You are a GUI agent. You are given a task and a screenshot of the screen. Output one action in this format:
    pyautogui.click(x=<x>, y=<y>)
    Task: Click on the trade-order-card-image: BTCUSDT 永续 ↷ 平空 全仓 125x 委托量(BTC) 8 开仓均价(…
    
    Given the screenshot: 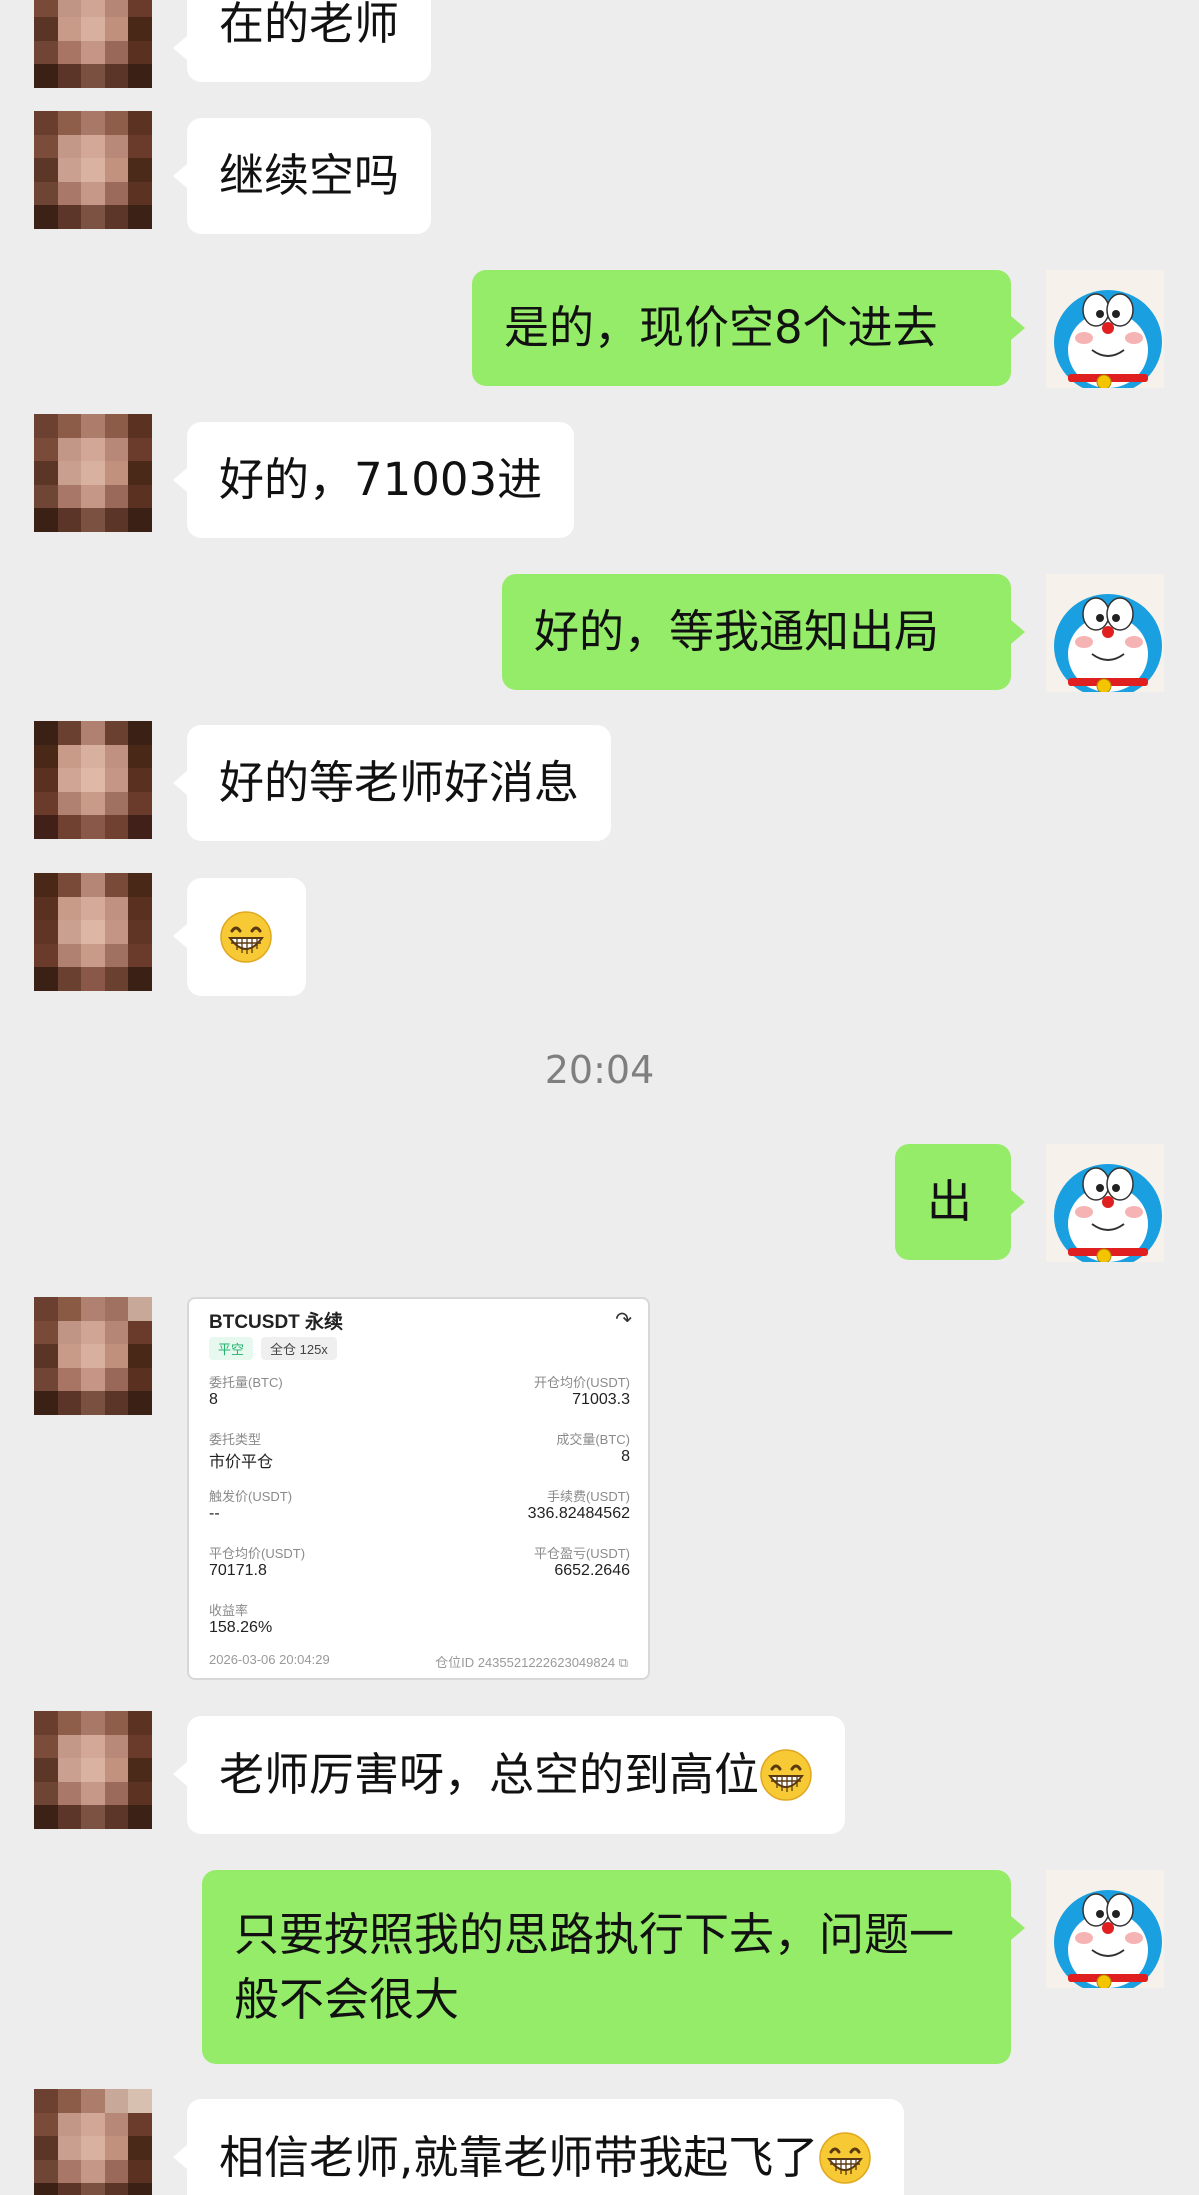 What is the action you would take?
    pyautogui.click(x=418, y=1488)
    